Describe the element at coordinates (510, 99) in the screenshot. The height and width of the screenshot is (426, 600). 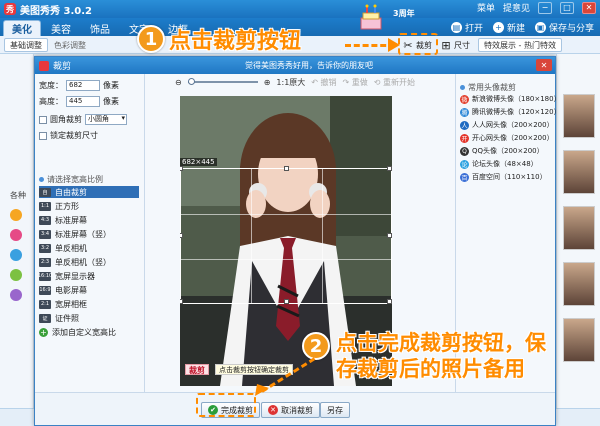
I see `preset-sina-weibo: 微新浪微博头像（180×180）` at that location.